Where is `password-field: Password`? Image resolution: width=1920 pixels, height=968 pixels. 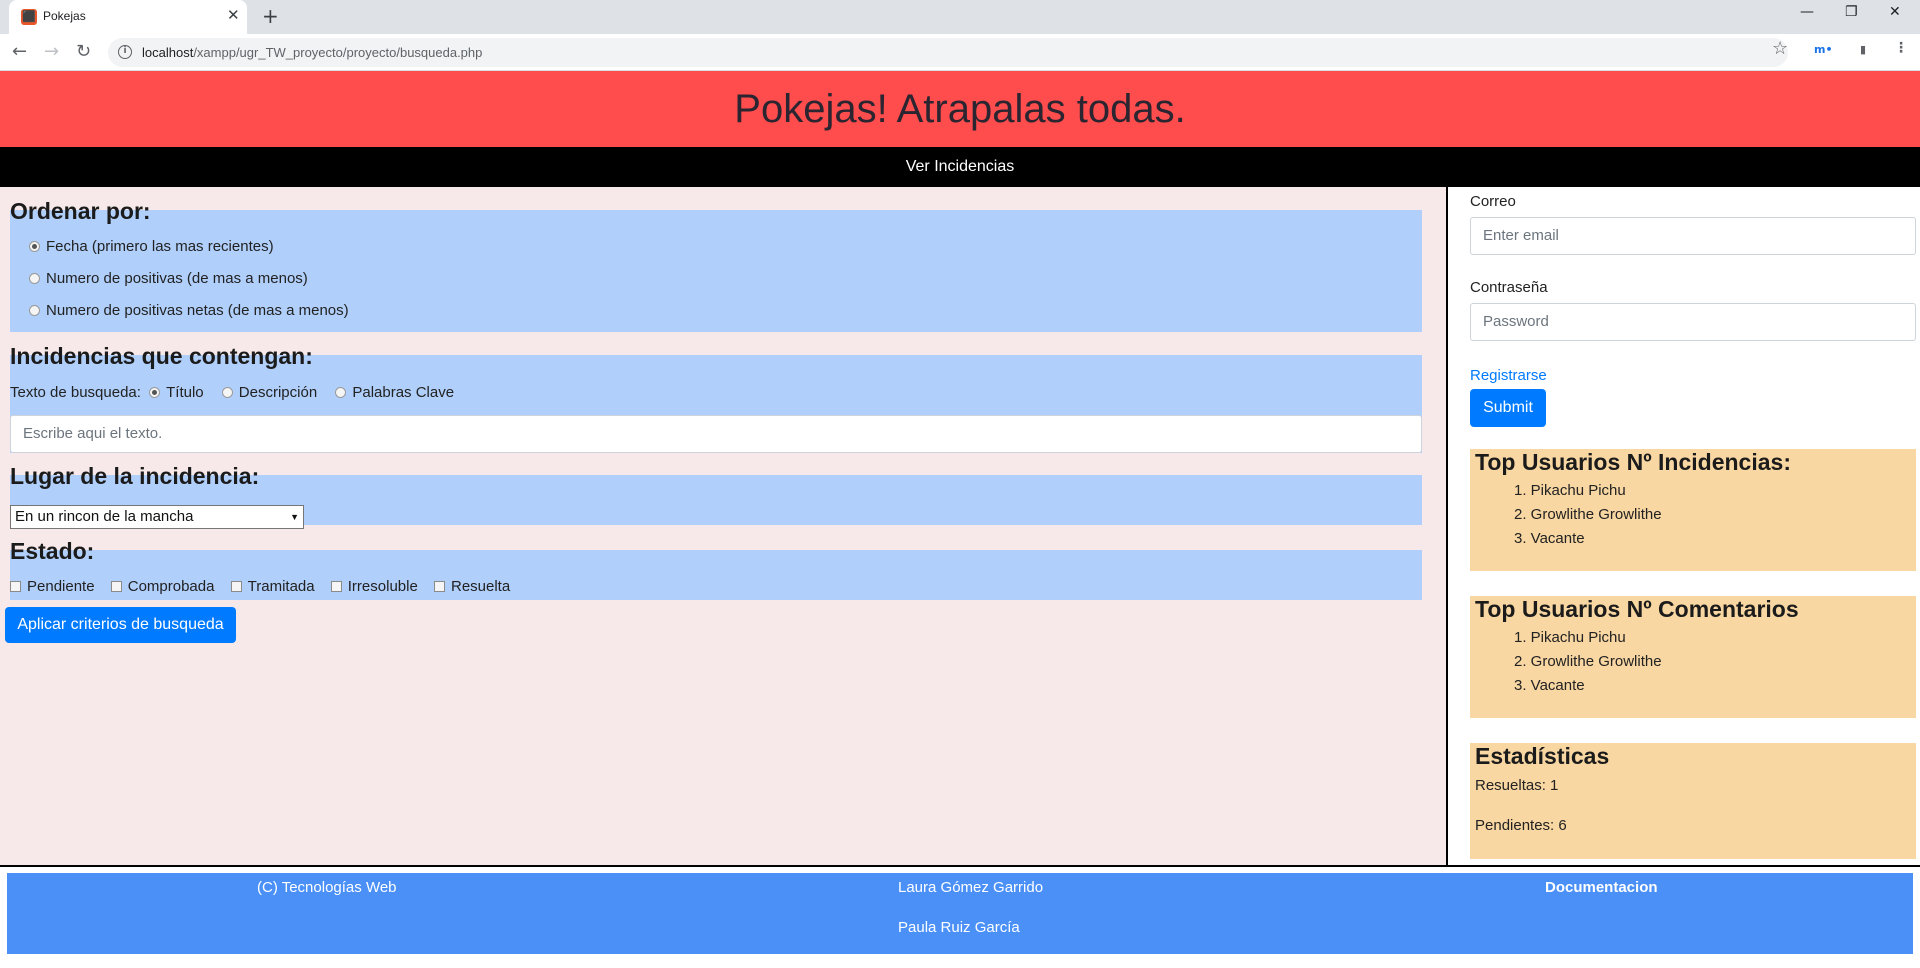
password-field: Password is located at coordinates (1693, 322).